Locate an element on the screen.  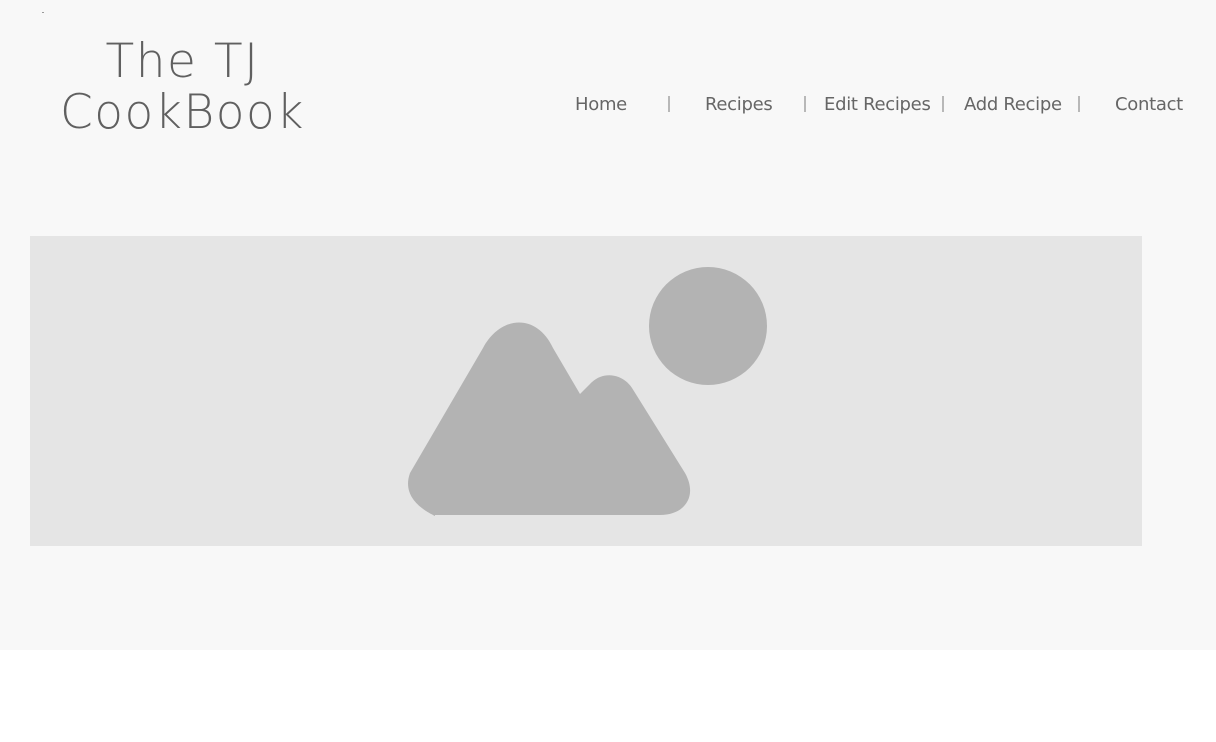
nav-add-recipe: Add Recipe is located at coordinates (1013, 105).